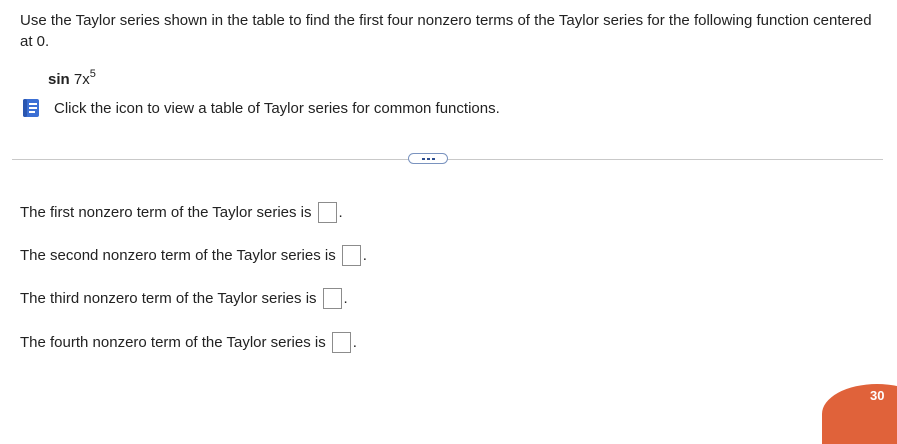 This screenshot has height=444, width=897. Describe the element at coordinates (59, 79) in the screenshot. I see `function-name: sin` at that location.